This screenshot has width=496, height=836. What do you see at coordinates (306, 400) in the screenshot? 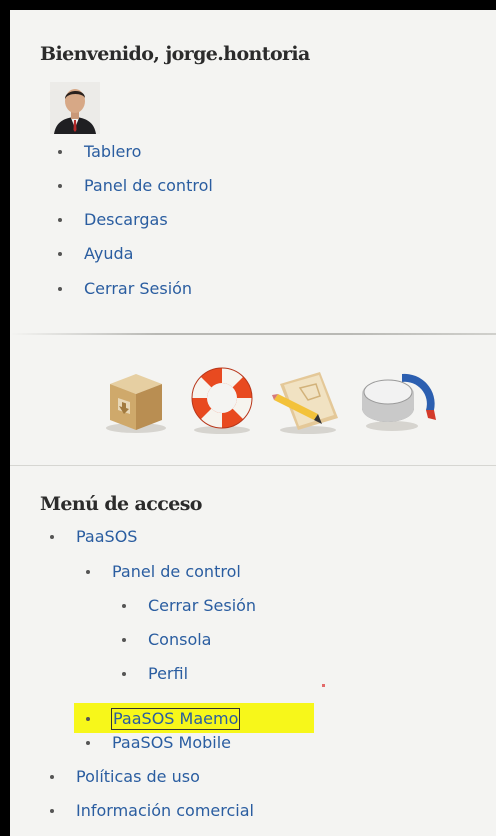
I see `notepad-pencil-icon` at bounding box center [306, 400].